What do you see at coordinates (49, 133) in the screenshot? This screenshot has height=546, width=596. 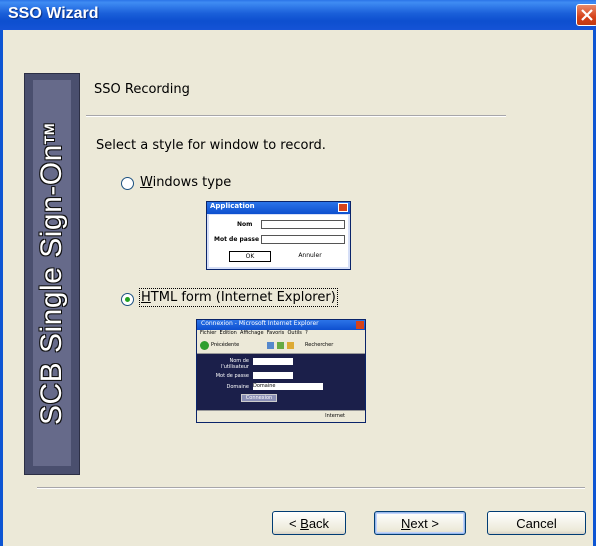 I see `trademark-symbol: TM` at bounding box center [49, 133].